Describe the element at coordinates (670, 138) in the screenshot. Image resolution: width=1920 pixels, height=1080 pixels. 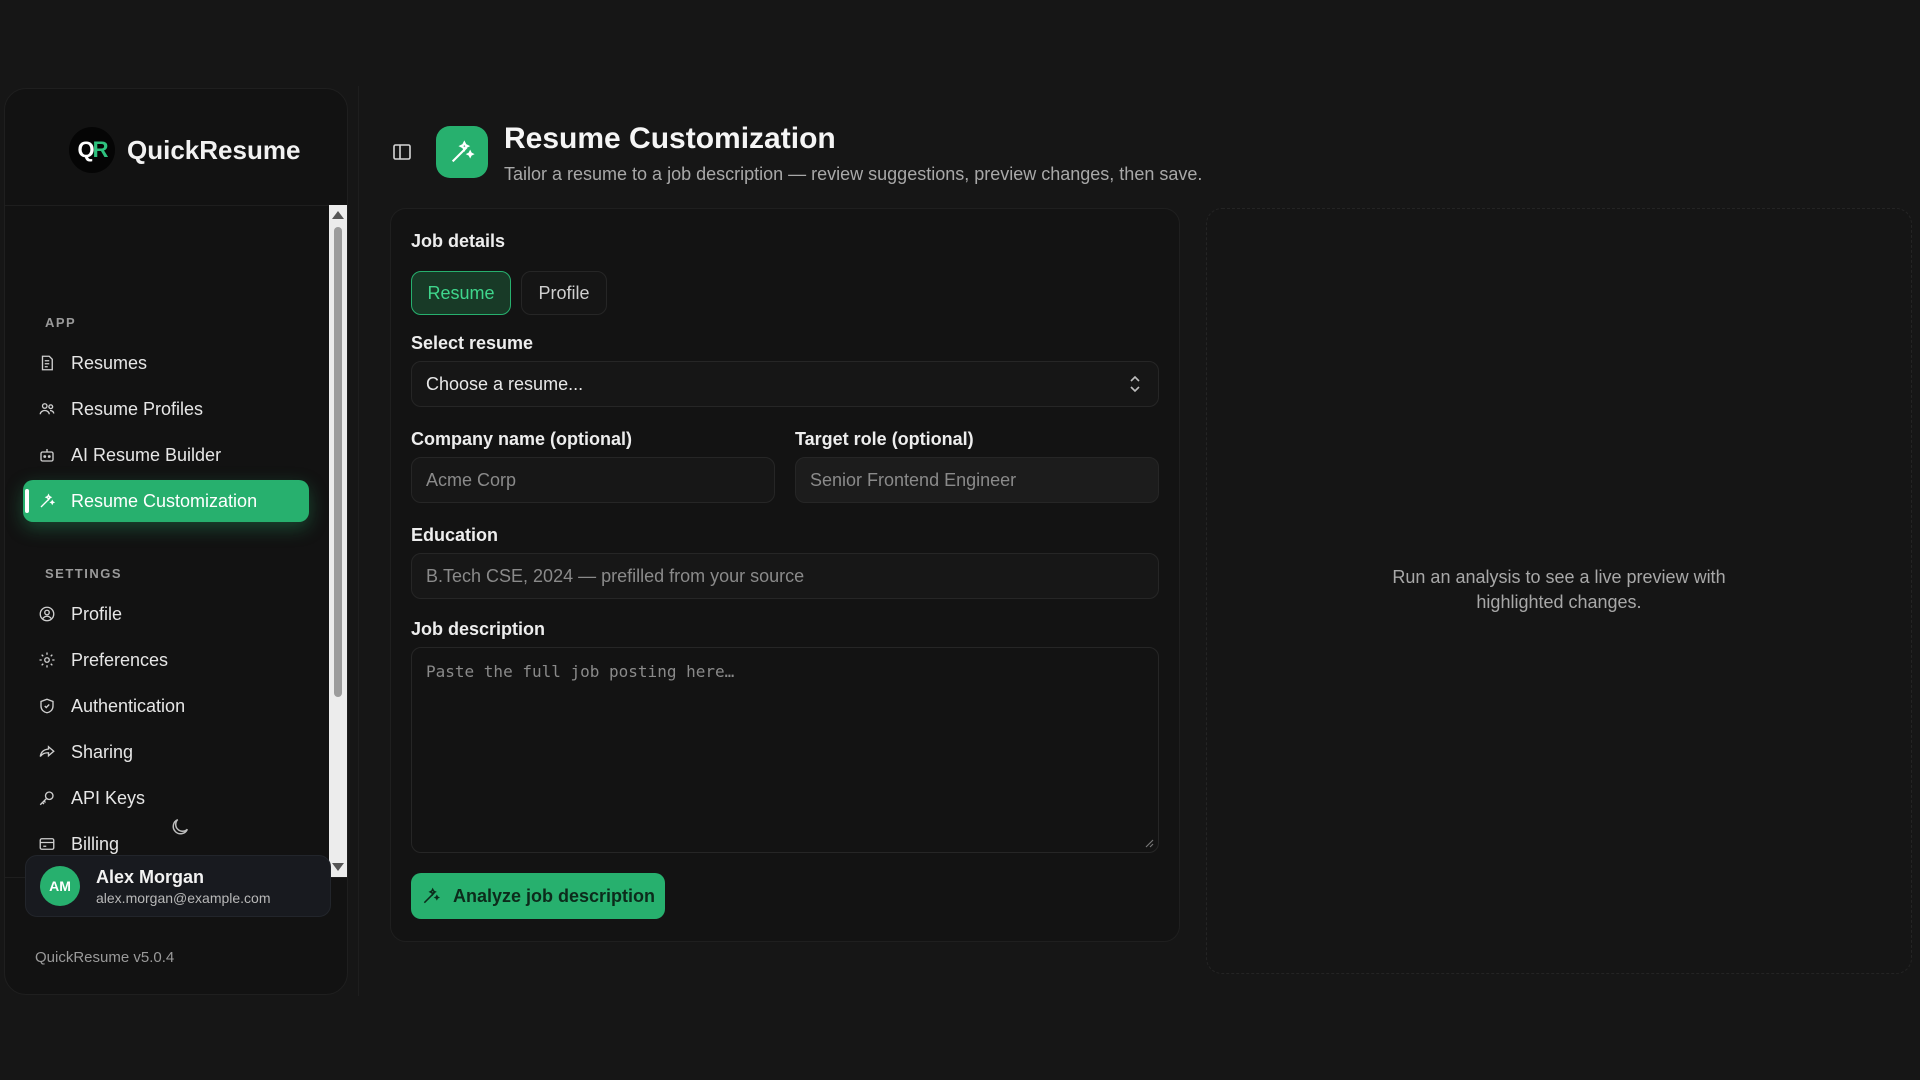
I see `page-title: Resume Customization` at that location.